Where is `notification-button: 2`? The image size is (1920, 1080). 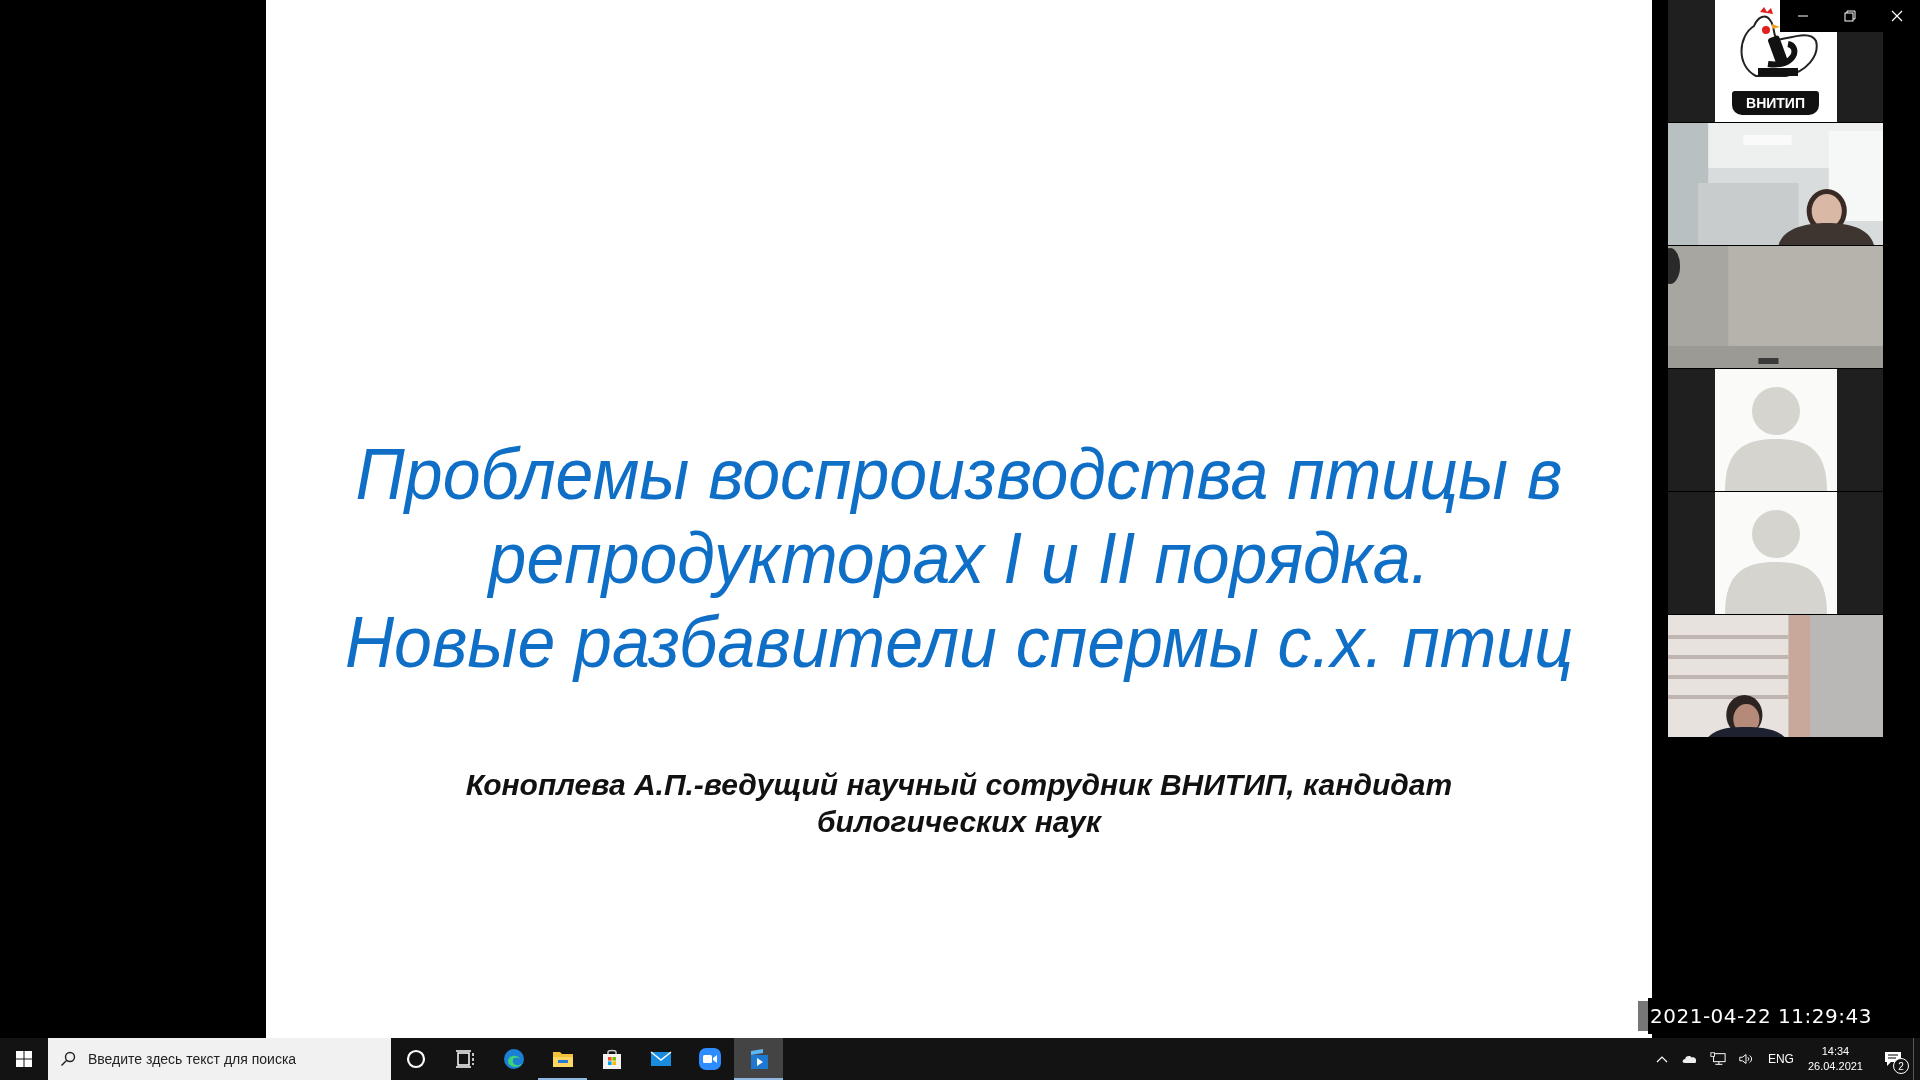 notification-button: 2 is located at coordinates (1893, 1059).